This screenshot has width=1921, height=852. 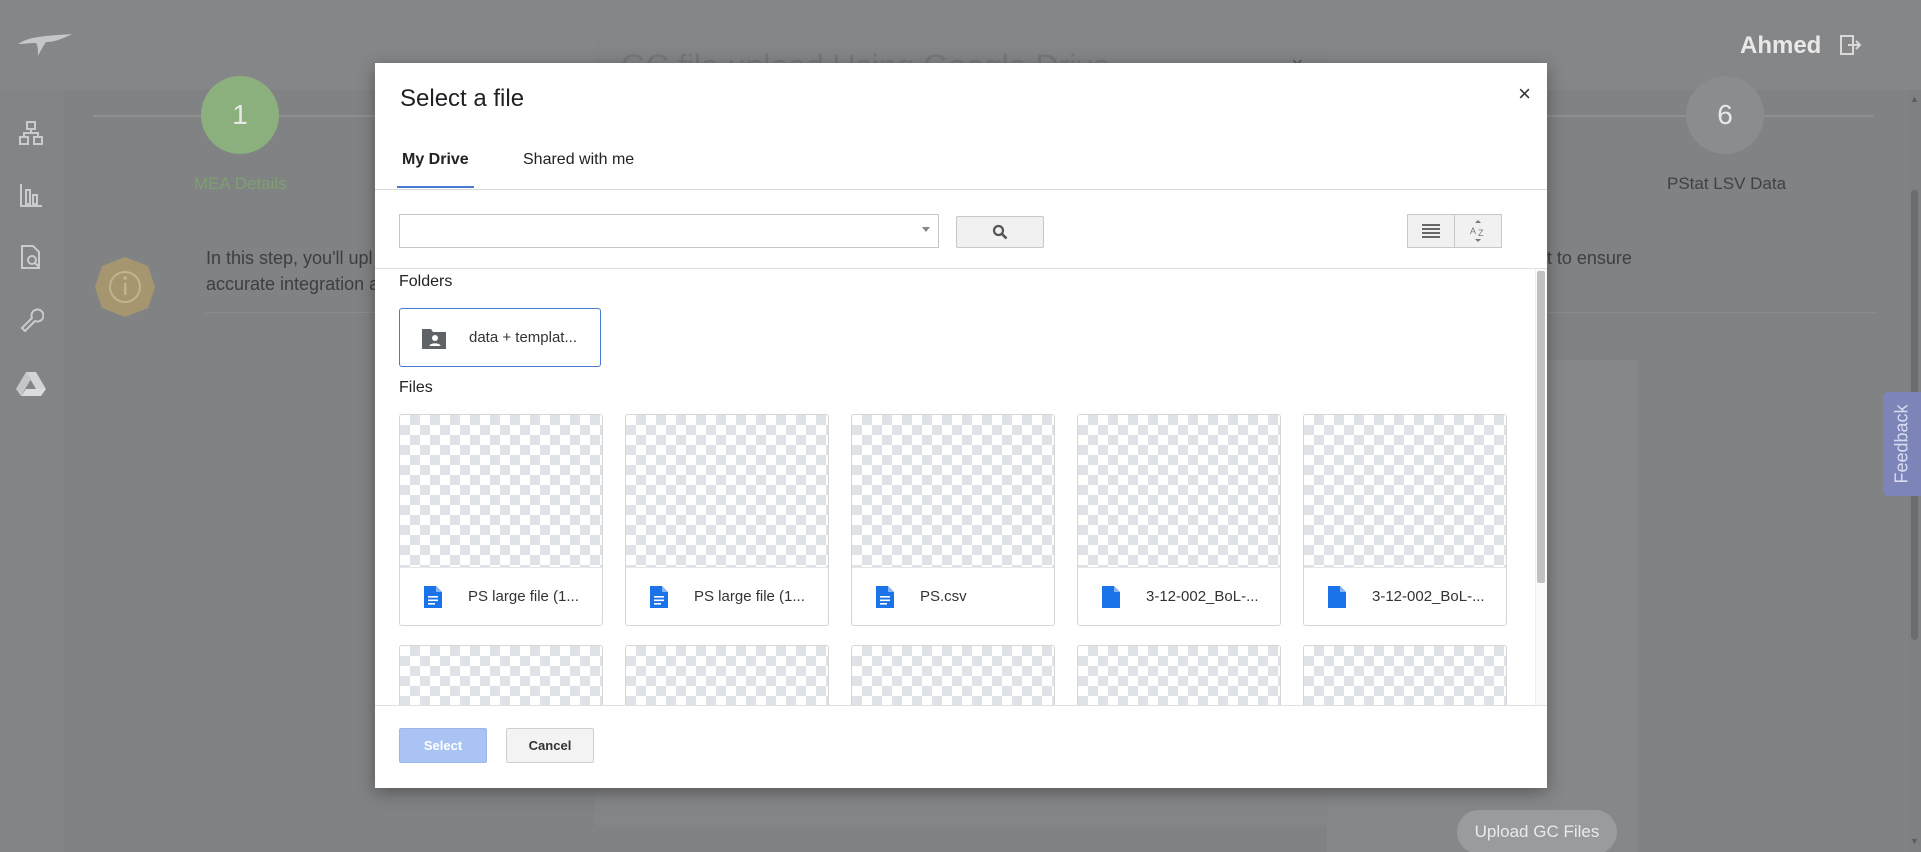 I want to click on search-icon, so click(x=1000, y=232).